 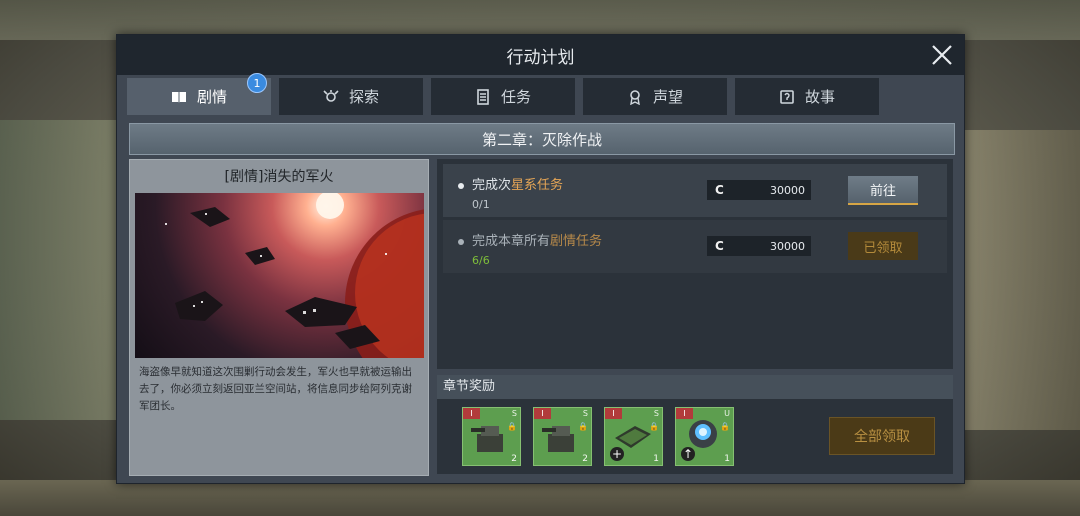 What do you see at coordinates (576, 241) in the screenshot?
I see `task-highlight: 剧情任务` at bounding box center [576, 241].